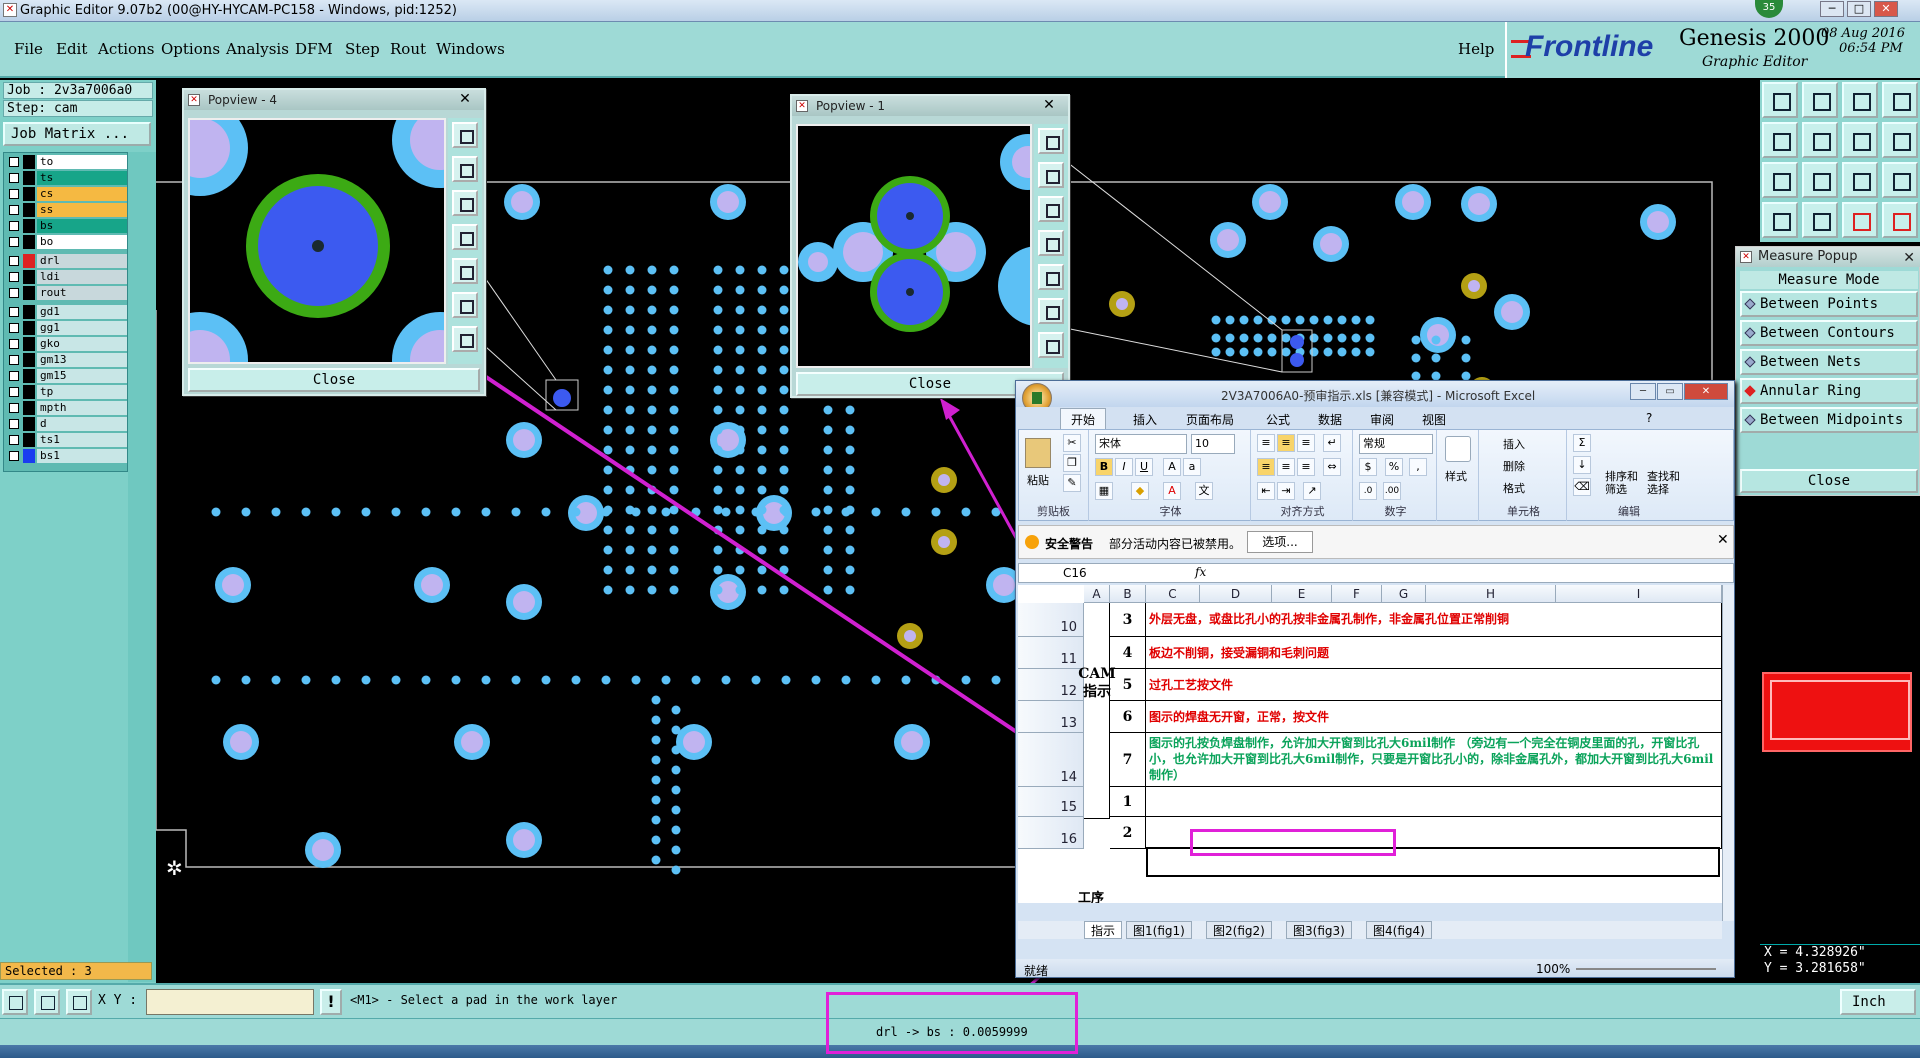 This screenshot has height=1058, width=1920. What do you see at coordinates (1434, 802) in the screenshot?
I see `instruction-cell` at bounding box center [1434, 802].